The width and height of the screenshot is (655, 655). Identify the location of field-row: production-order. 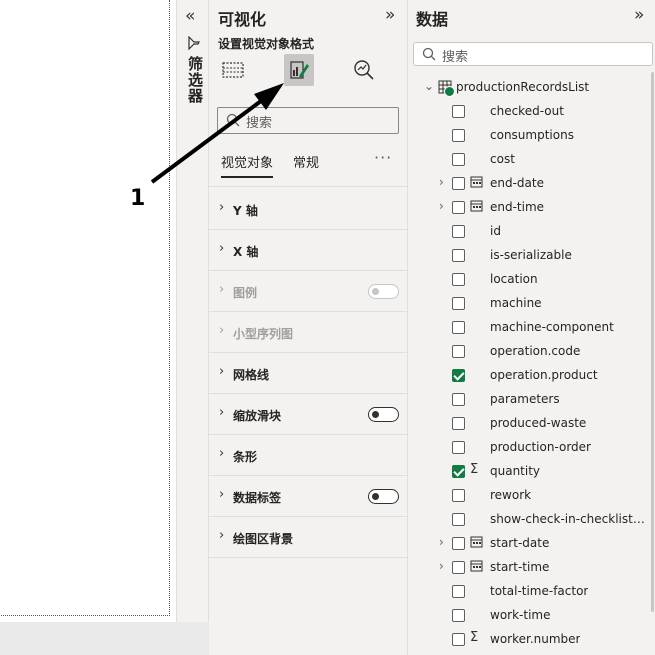
(531, 448).